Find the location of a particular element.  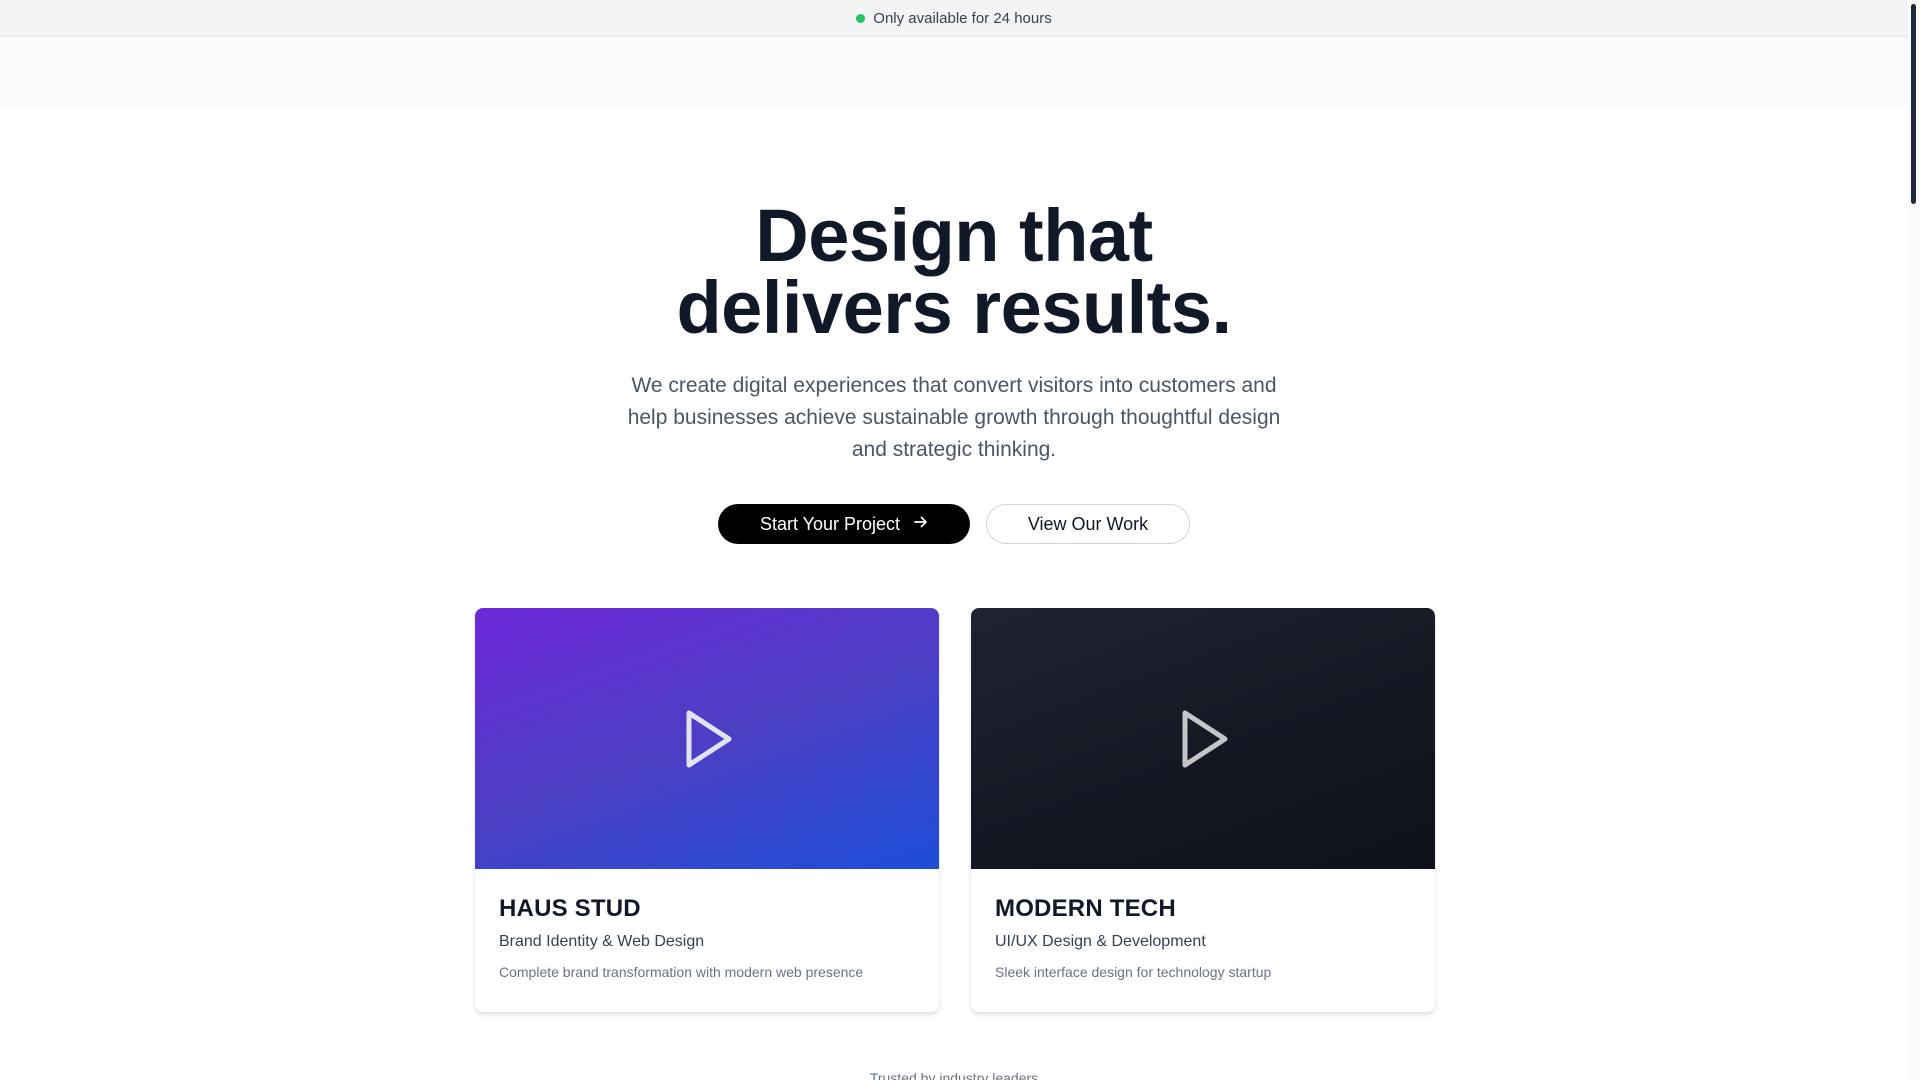

cta-buttons: Start Your Project View Our Work is located at coordinates (954, 524).